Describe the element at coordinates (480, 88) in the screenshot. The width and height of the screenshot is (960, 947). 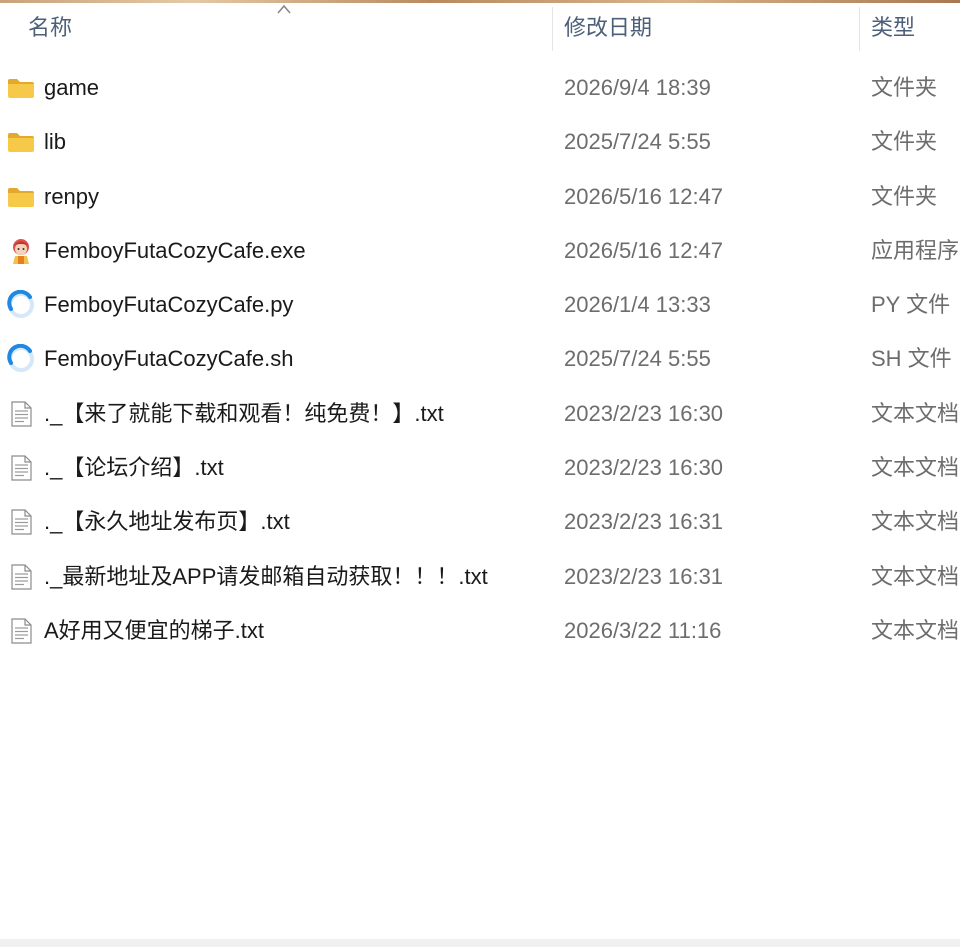
I see `file-row: game 2026/9/4 18:39 文件夹` at that location.